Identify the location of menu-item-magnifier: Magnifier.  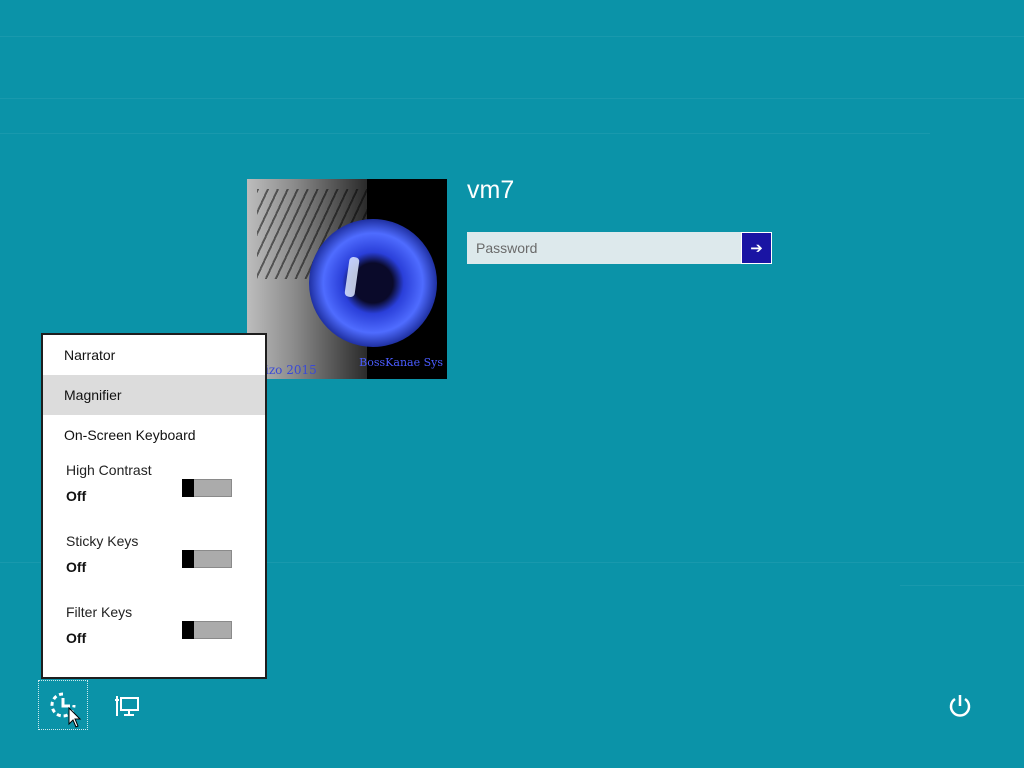
(154, 395).